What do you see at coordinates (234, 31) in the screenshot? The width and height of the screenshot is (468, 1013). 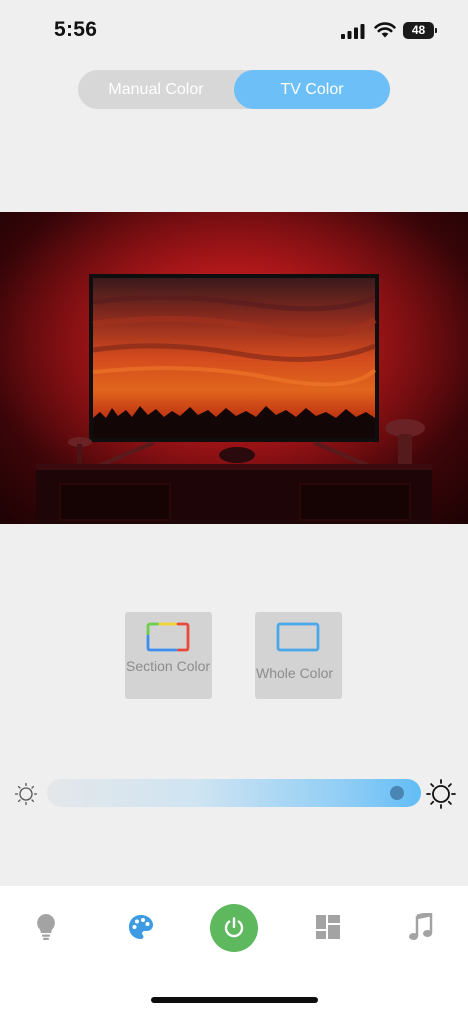 I see `status-bar: 5:56 48` at bounding box center [234, 31].